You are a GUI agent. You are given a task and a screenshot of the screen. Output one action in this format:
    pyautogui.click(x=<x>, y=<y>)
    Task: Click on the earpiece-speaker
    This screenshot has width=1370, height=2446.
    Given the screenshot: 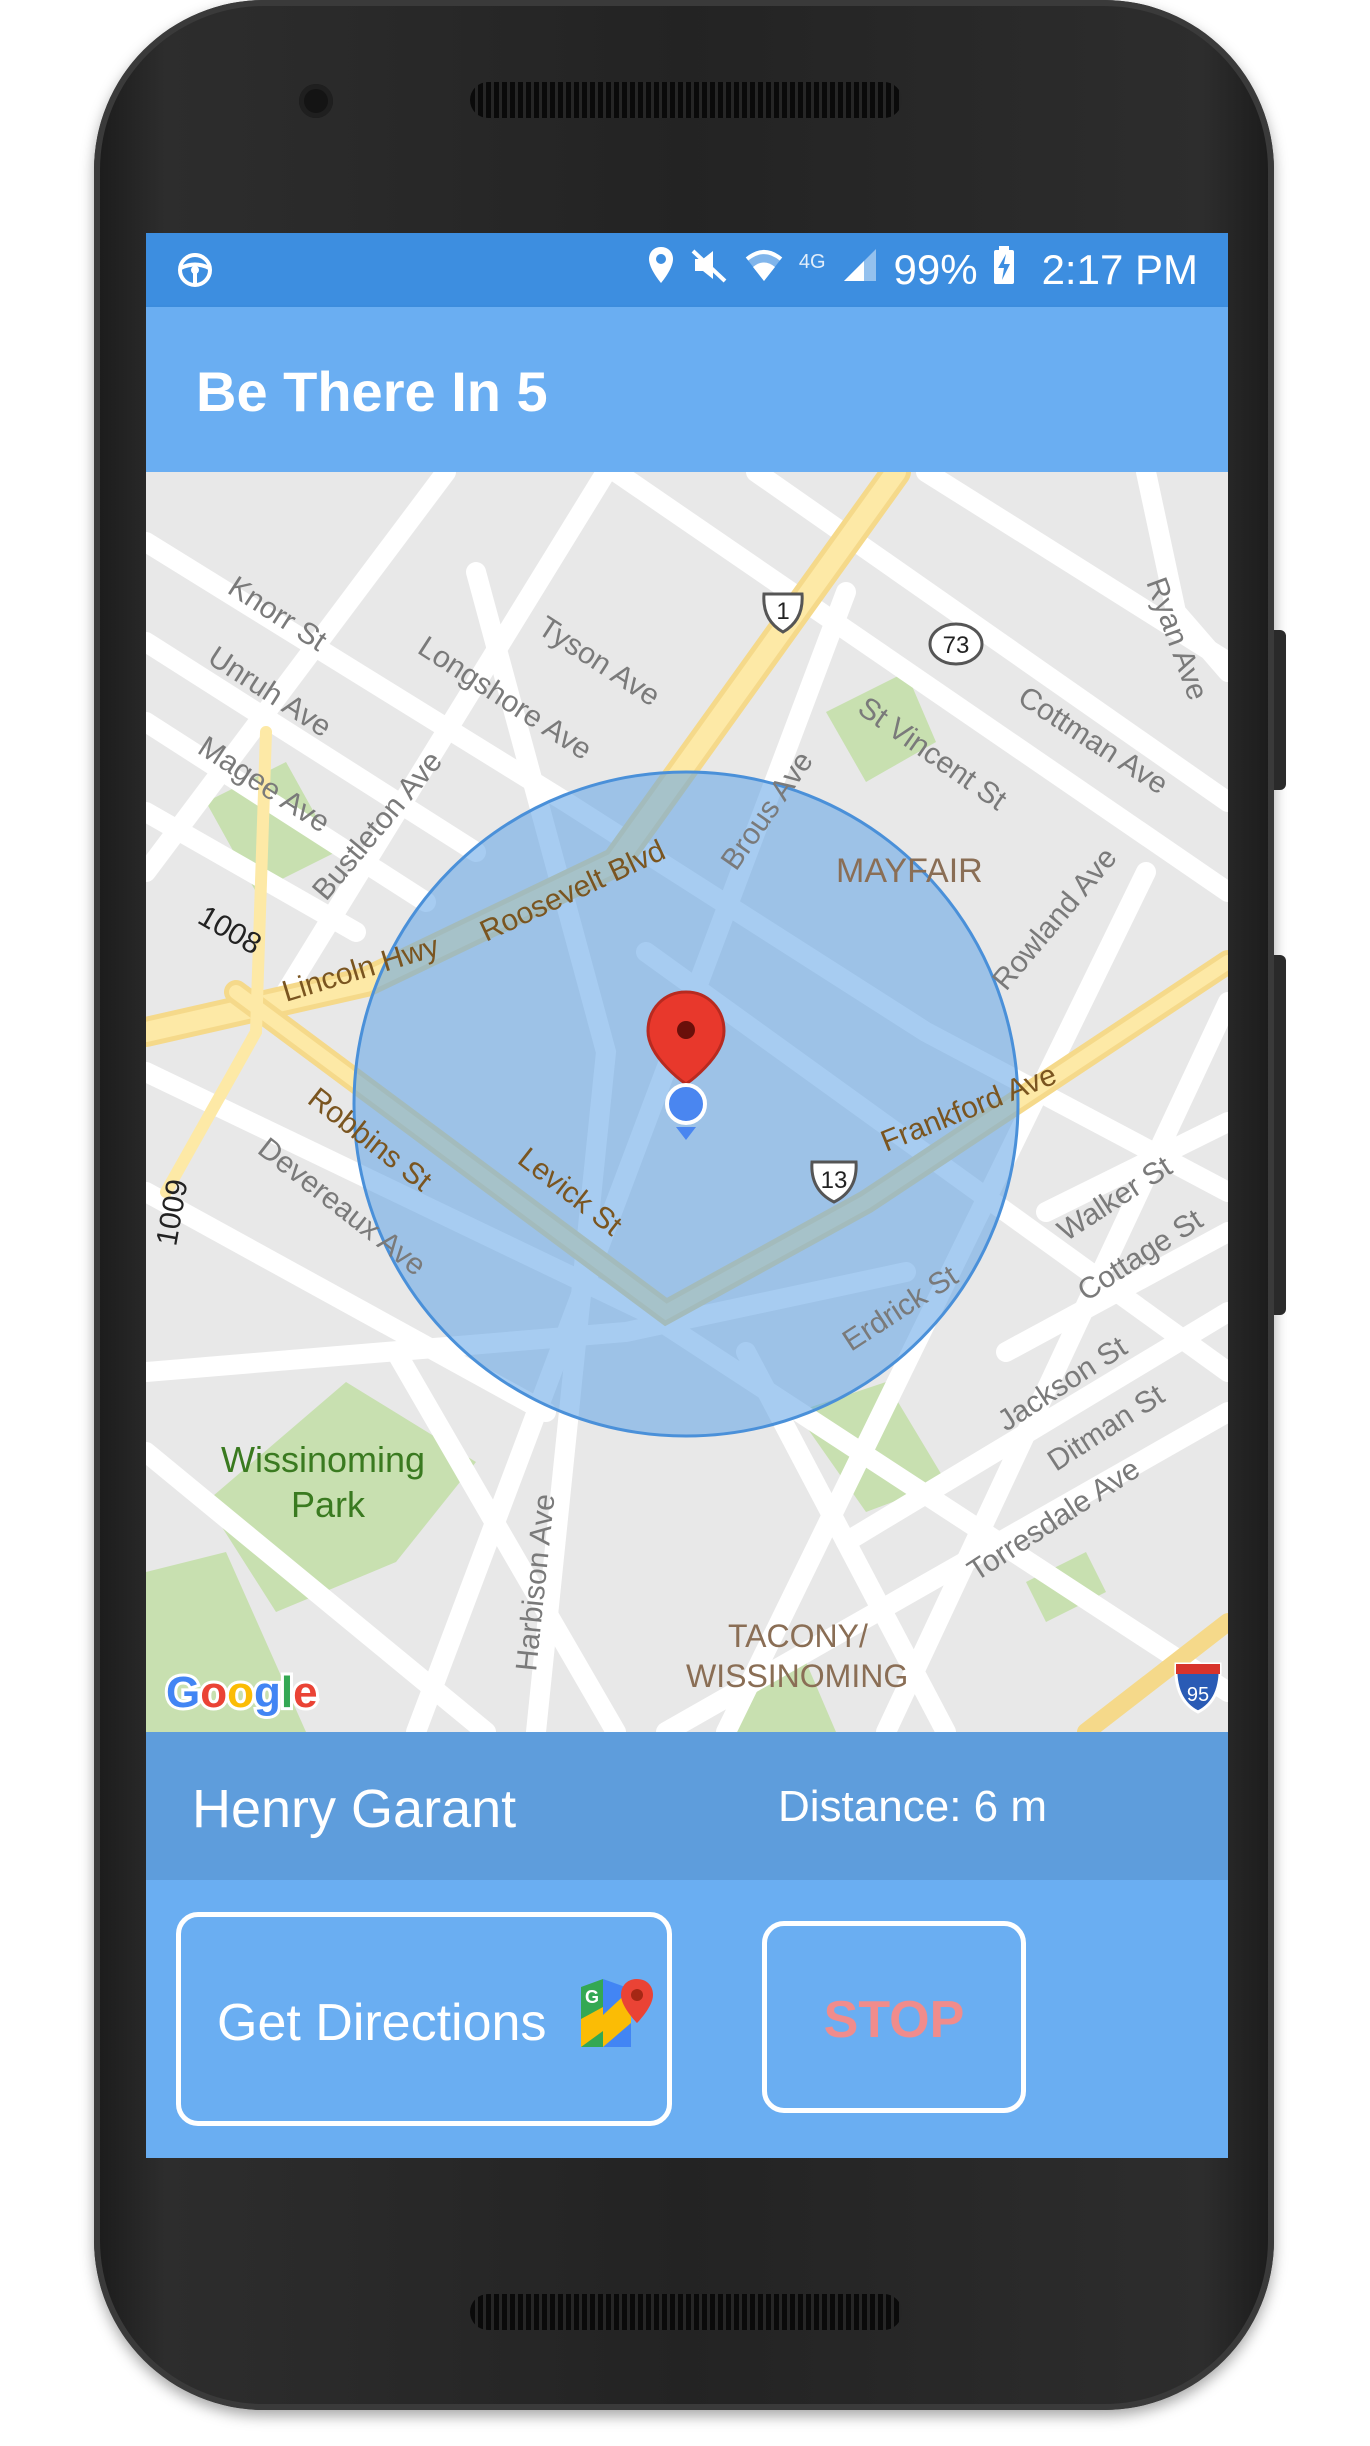 What is the action you would take?
    pyautogui.click(x=686, y=100)
    